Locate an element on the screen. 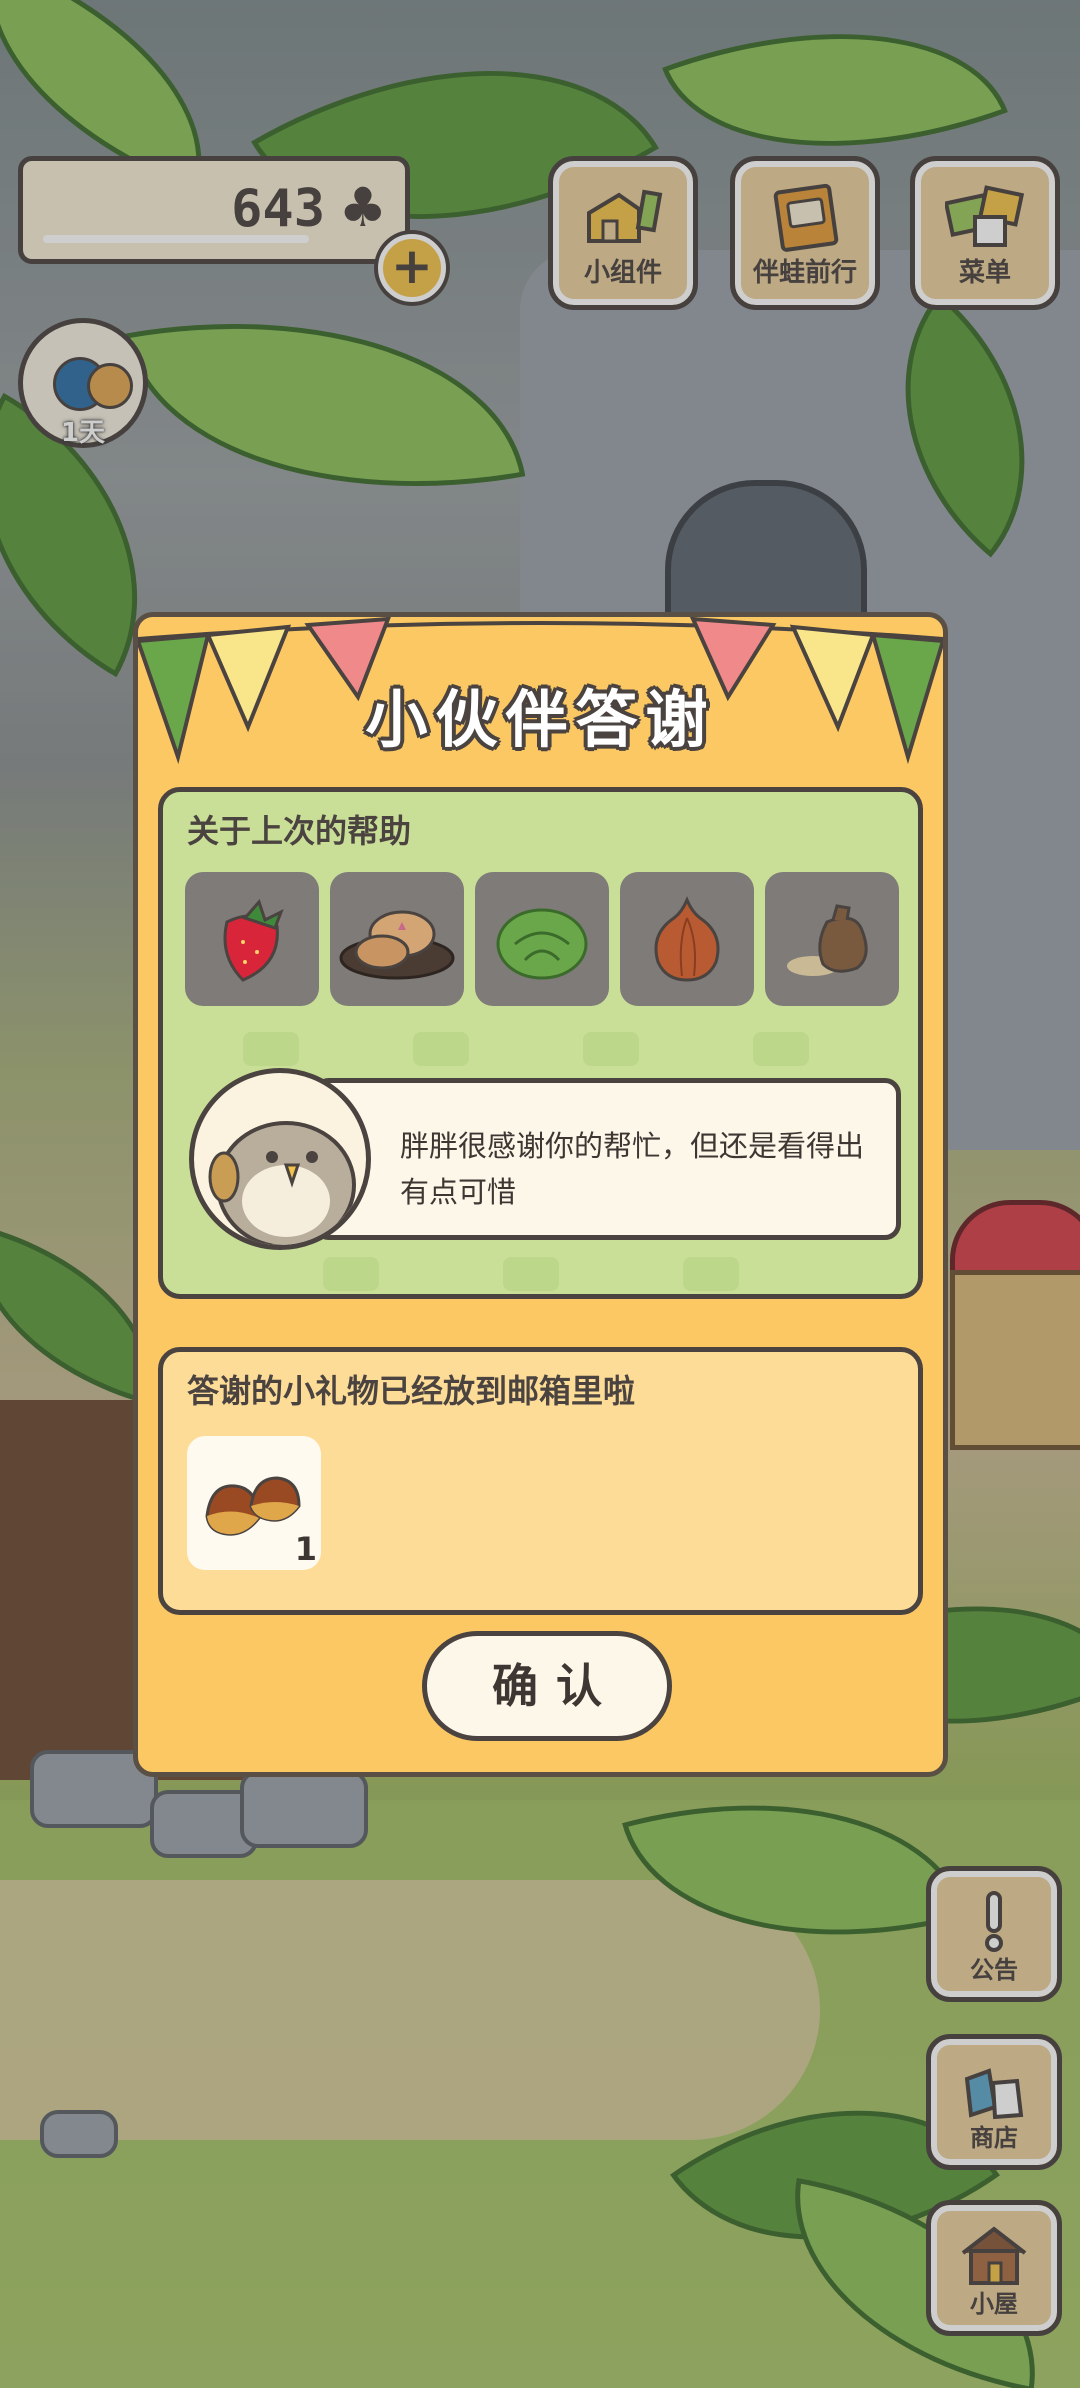 This screenshot has height=2388, width=1080. help-item-strawberry is located at coordinates (252, 939).